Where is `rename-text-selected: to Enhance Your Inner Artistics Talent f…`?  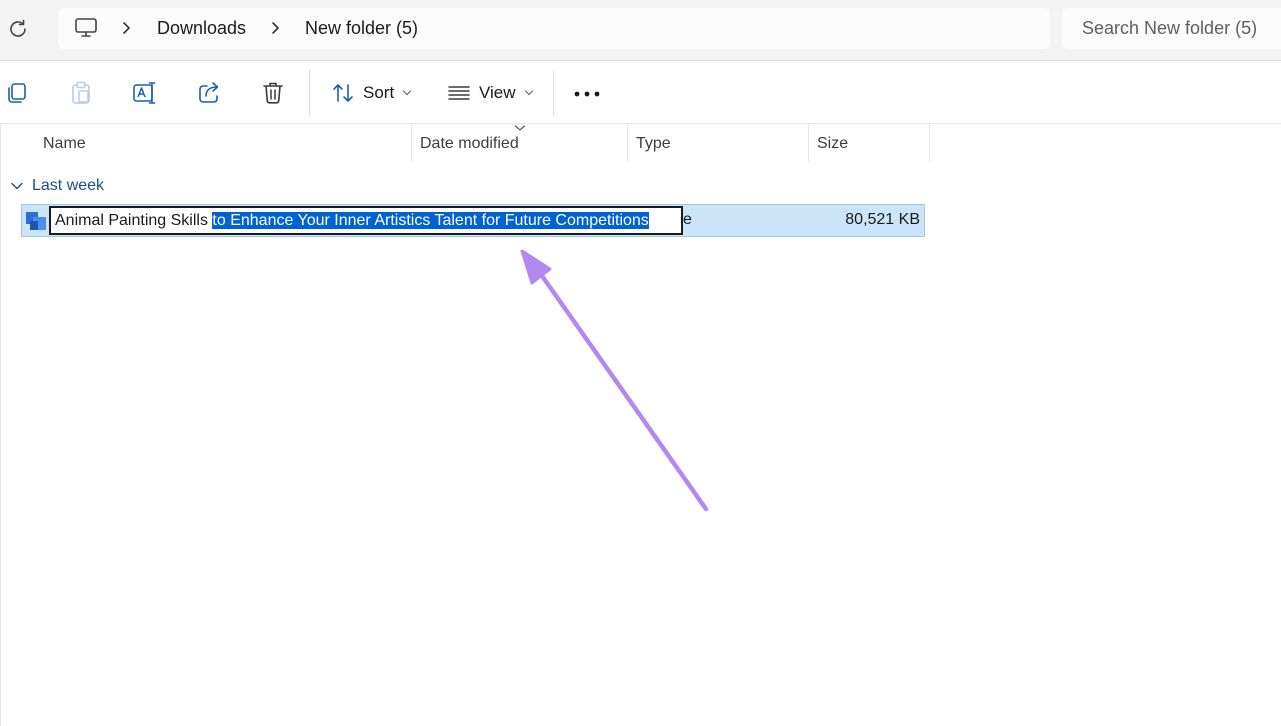
rename-text-selected: to Enhance Your Inner Artistics Talent f… is located at coordinates (430, 220).